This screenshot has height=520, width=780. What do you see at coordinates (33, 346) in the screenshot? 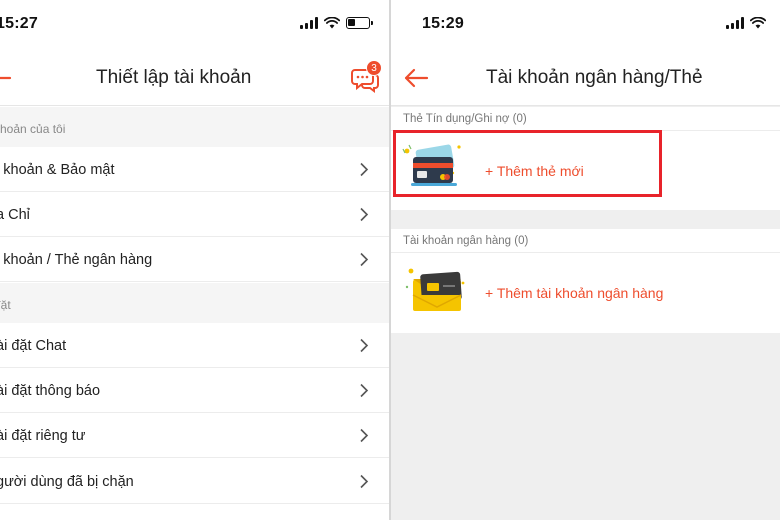
I see `row-label: ài đặt Chat` at bounding box center [33, 346].